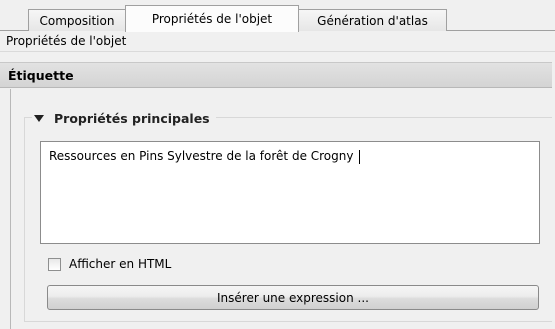  I want to click on render-as-html-label: Afficher en HTML, so click(120, 264).